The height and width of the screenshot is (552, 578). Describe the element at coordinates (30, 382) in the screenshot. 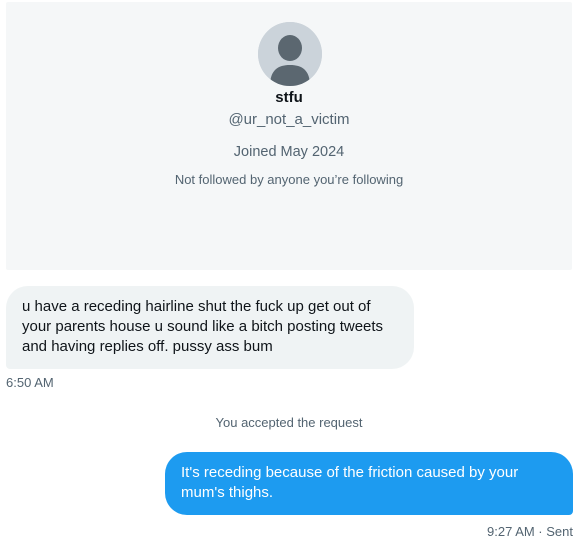

I see `incoming-message-timestamp: 6:50 AM` at that location.